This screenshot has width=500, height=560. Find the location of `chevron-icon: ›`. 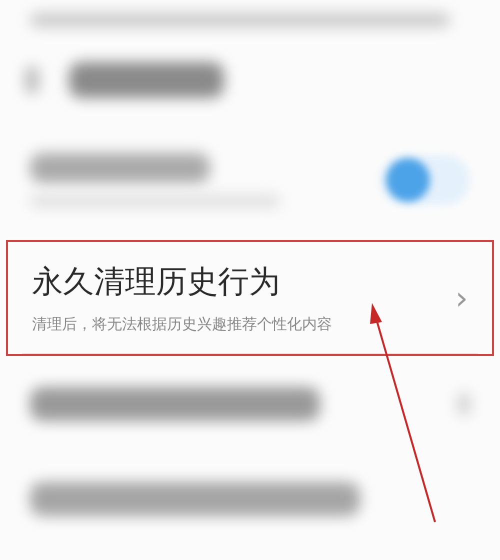

chevron-icon: › is located at coordinates (461, 297).